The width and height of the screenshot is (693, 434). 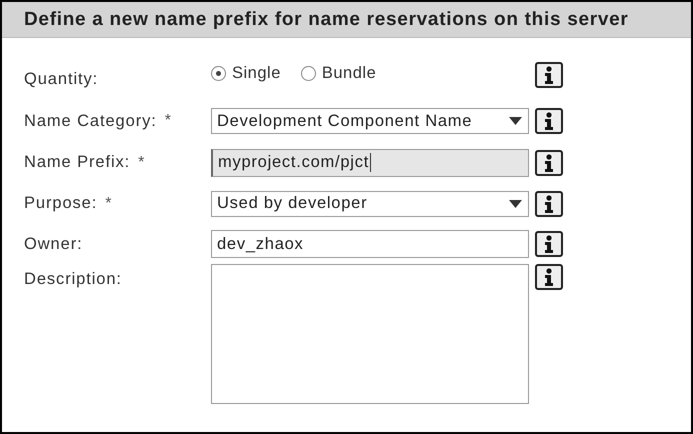 What do you see at coordinates (256, 73) in the screenshot?
I see `radio-label: Single` at bounding box center [256, 73].